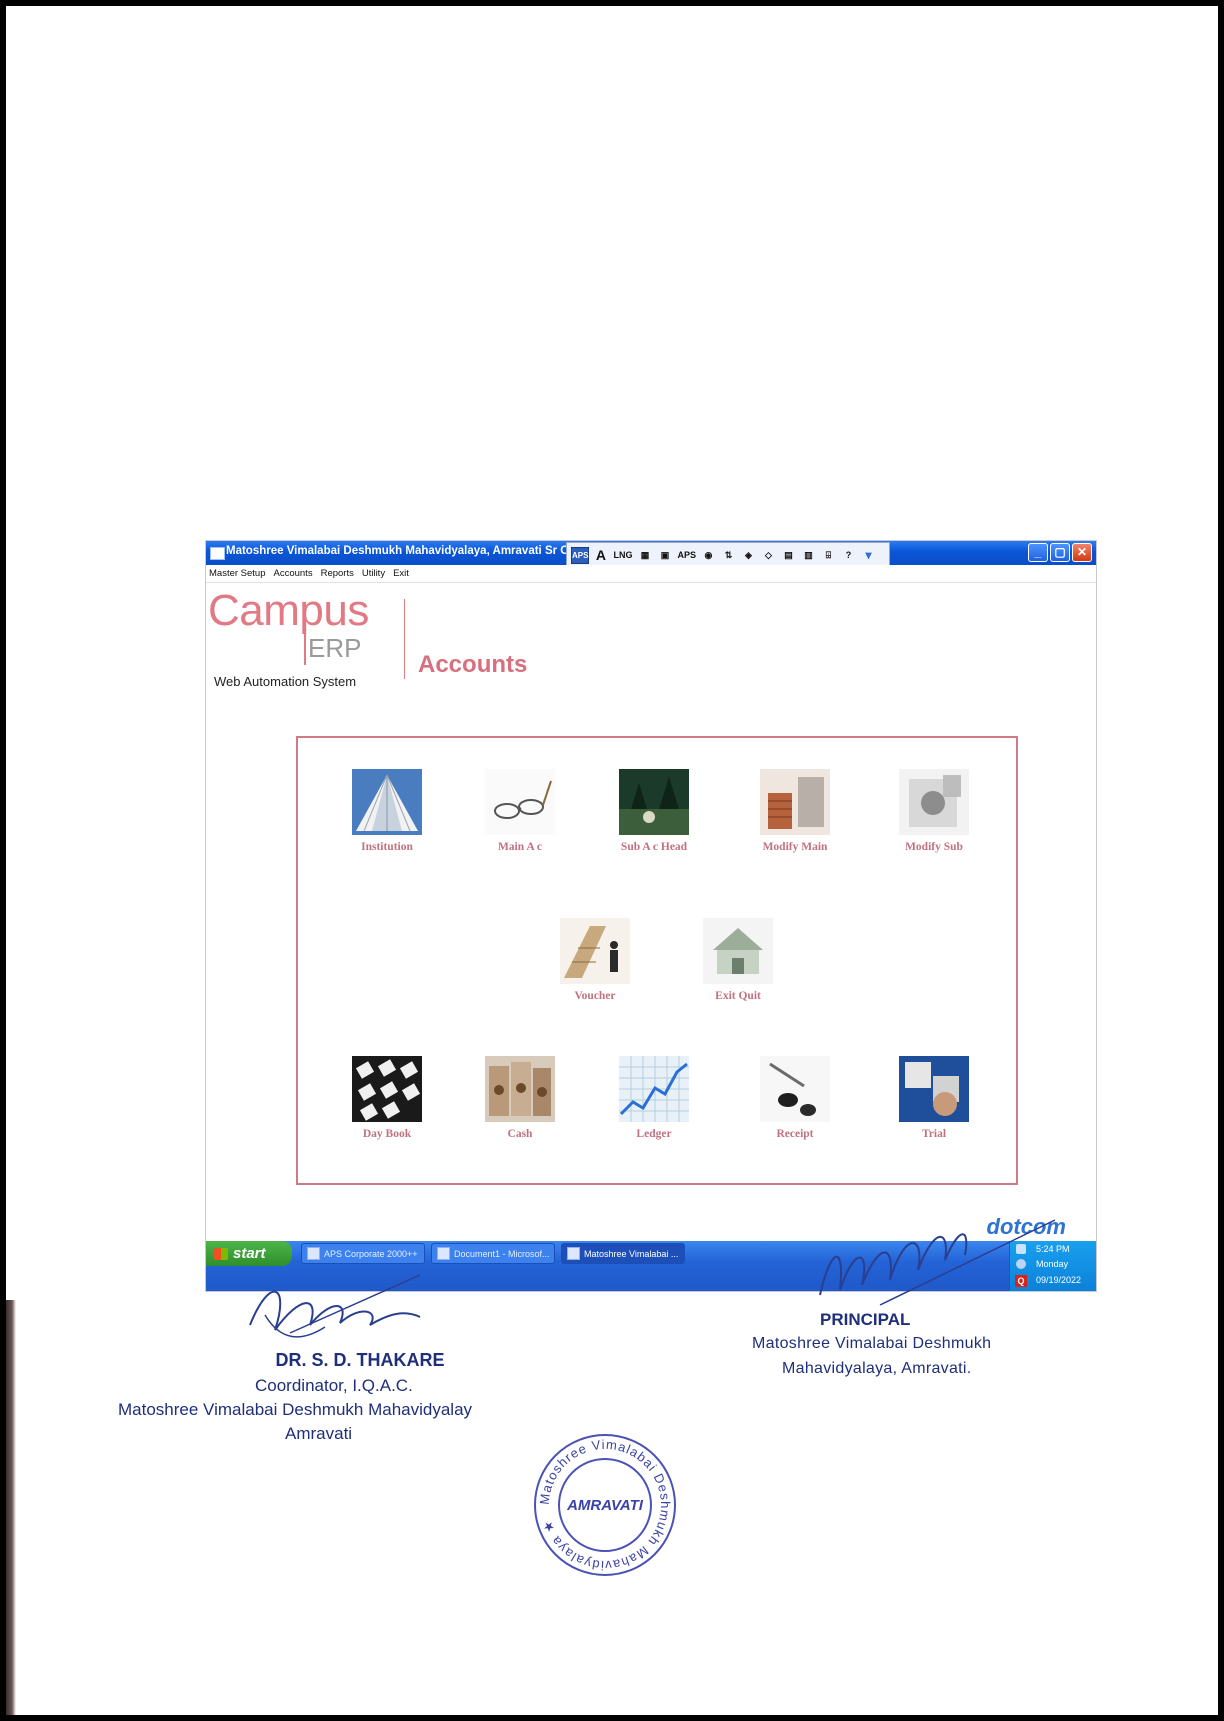  I want to click on keypad-icon, so click(387, 1089).